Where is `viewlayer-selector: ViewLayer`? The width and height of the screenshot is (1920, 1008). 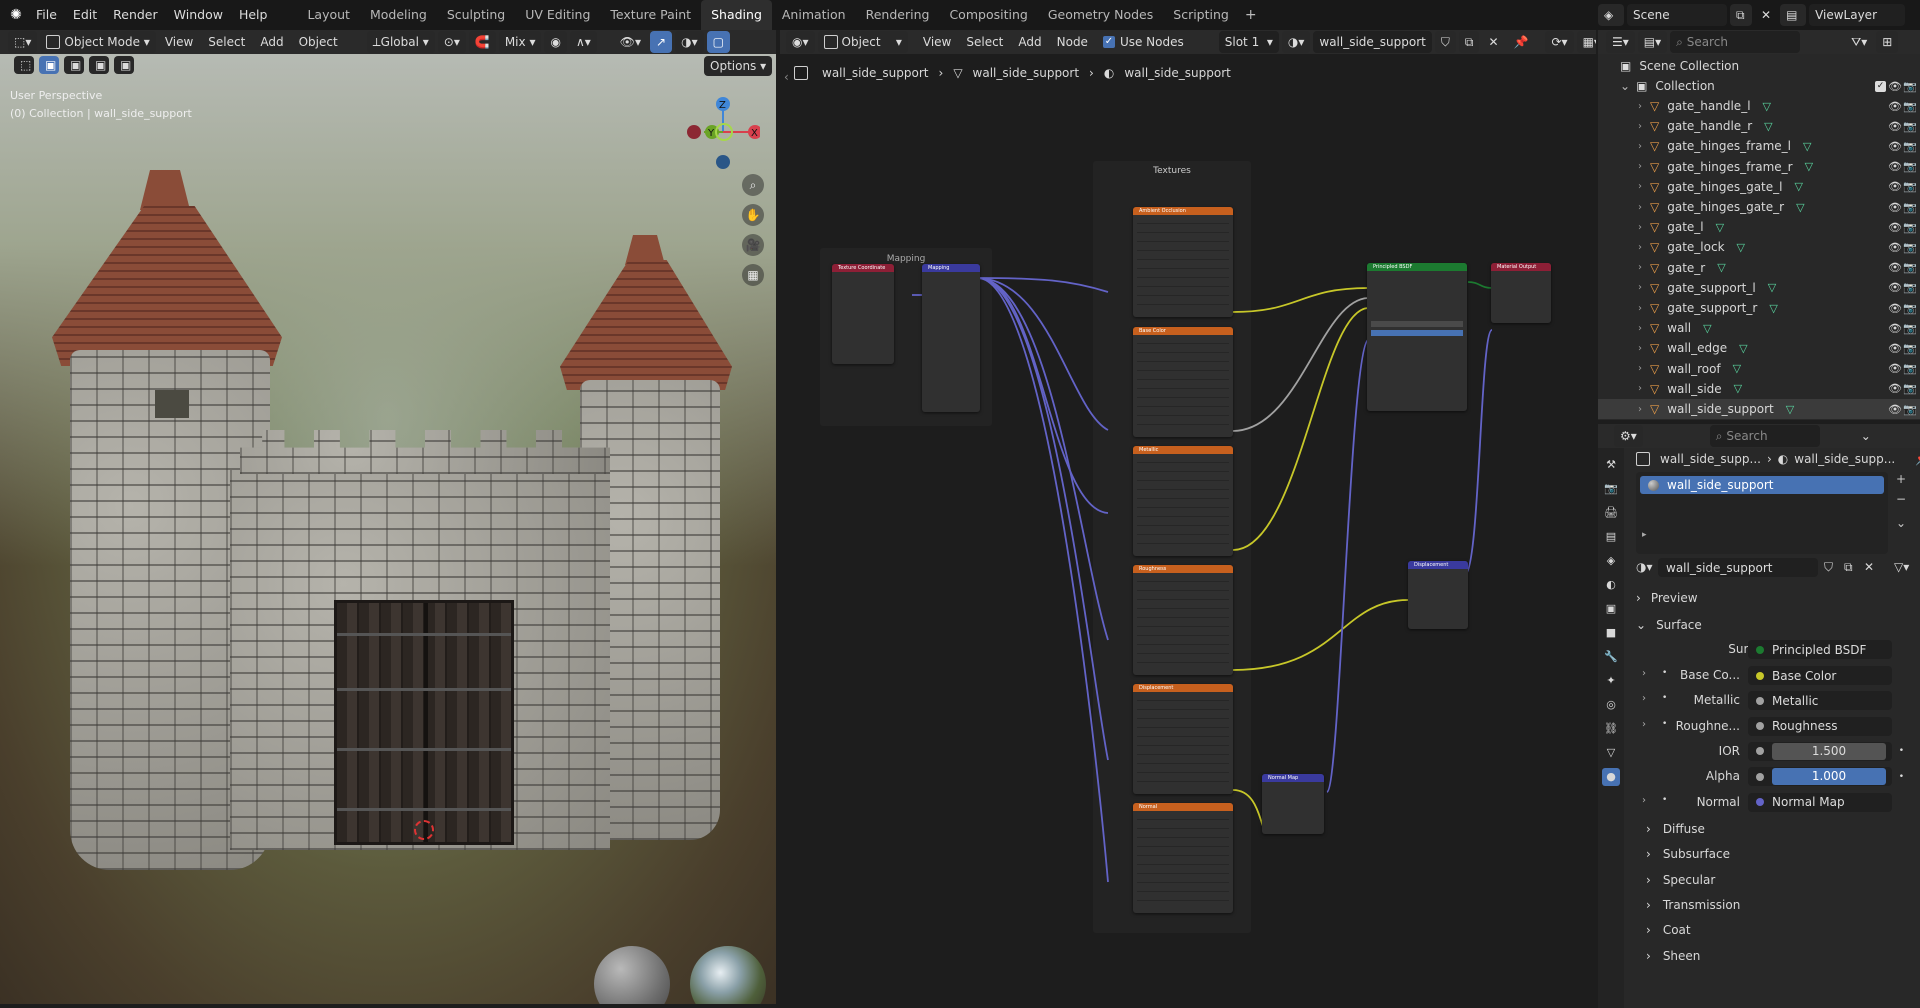 viewlayer-selector: ViewLayer is located at coordinates (1857, 15).